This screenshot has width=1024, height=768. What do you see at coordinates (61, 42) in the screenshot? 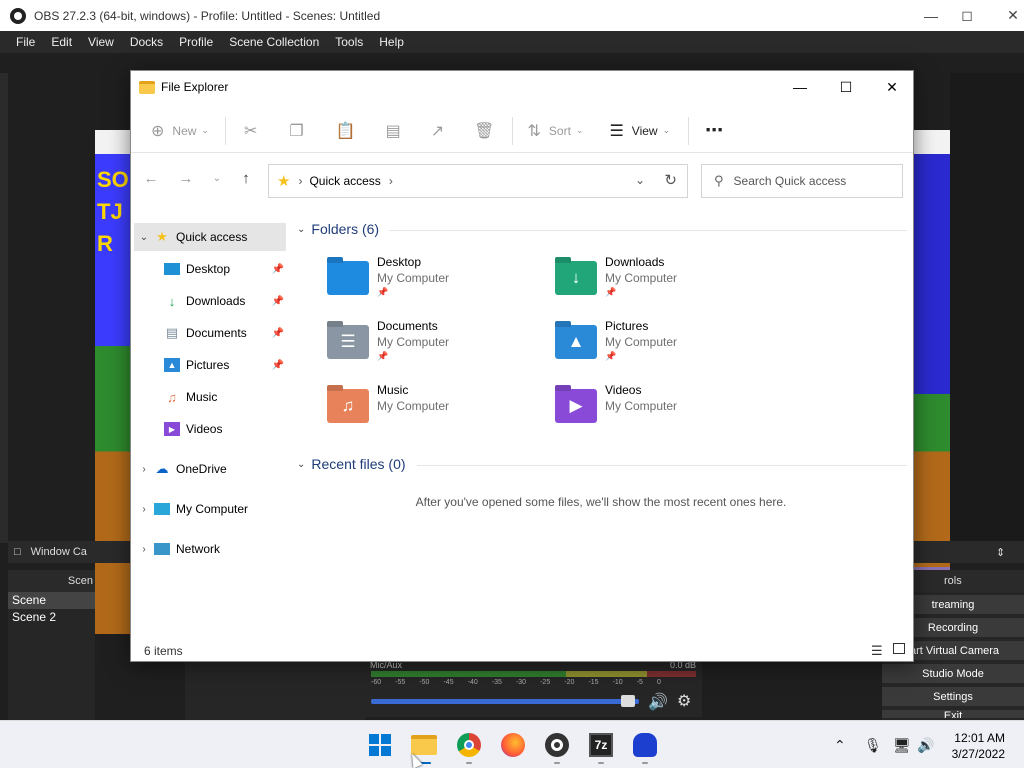
I see `obs-menu-edit: Edit` at bounding box center [61, 42].